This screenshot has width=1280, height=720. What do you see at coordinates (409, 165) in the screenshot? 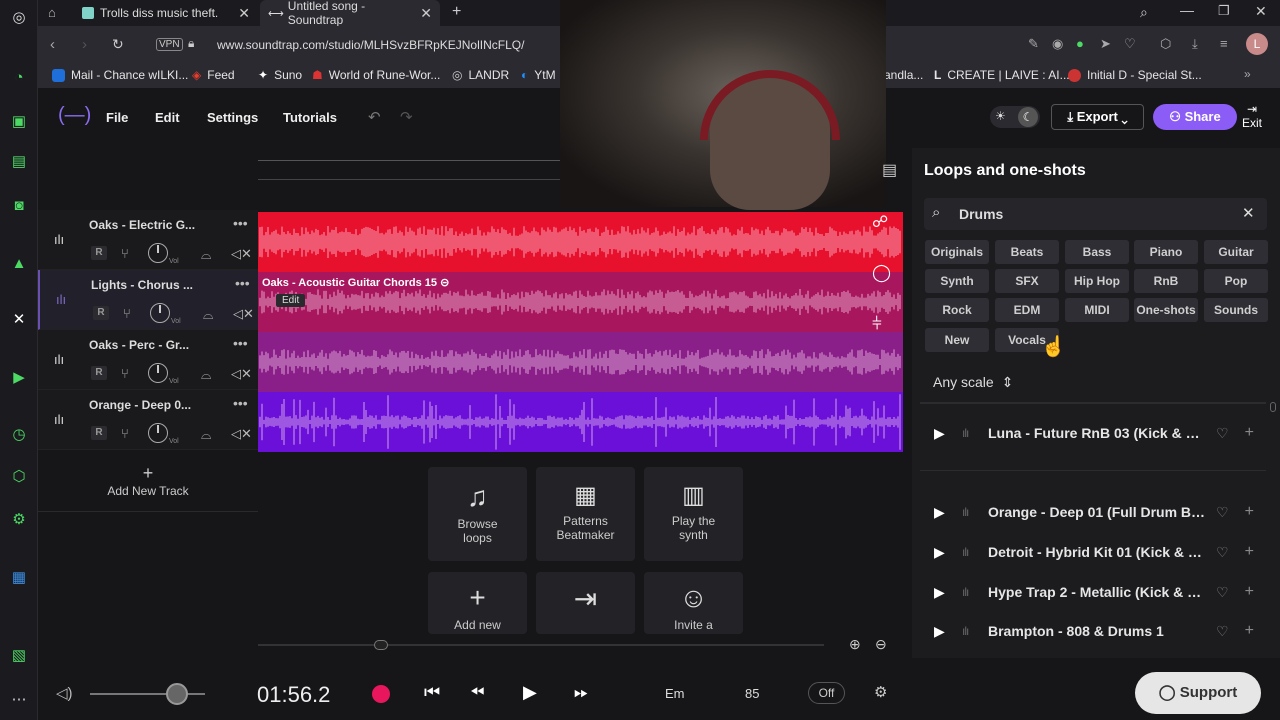
I see `timeline-ruler` at bounding box center [409, 165].